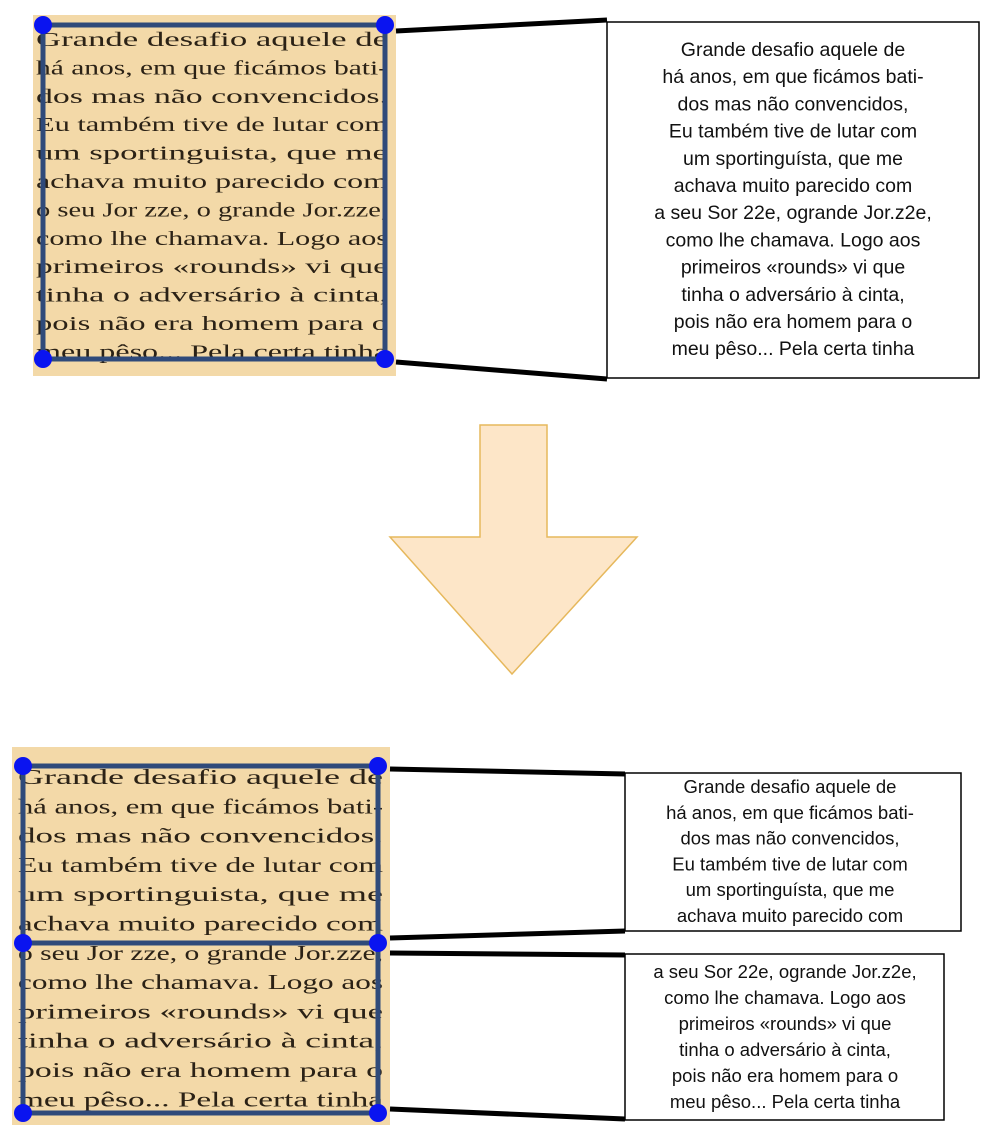 This screenshot has width=986, height=1142. Describe the element at coordinates (507, 954) in the screenshot. I see `connector-b2-upper` at that location.